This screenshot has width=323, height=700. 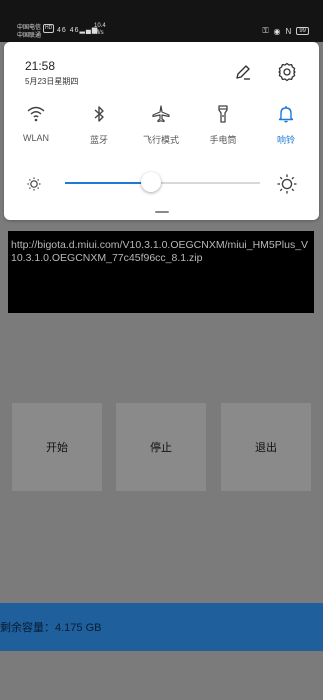 What do you see at coordinates (161, 114) in the screenshot?
I see `airplane-icon` at bounding box center [161, 114].